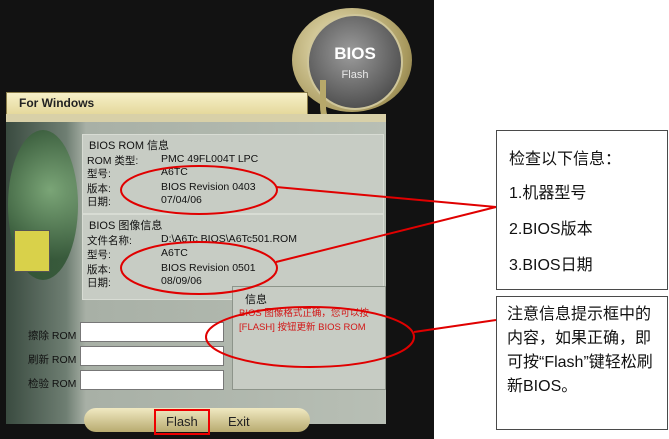  Describe the element at coordinates (551, 229) in the screenshot. I see `check-item-2: 2.BIOS版本` at that location.